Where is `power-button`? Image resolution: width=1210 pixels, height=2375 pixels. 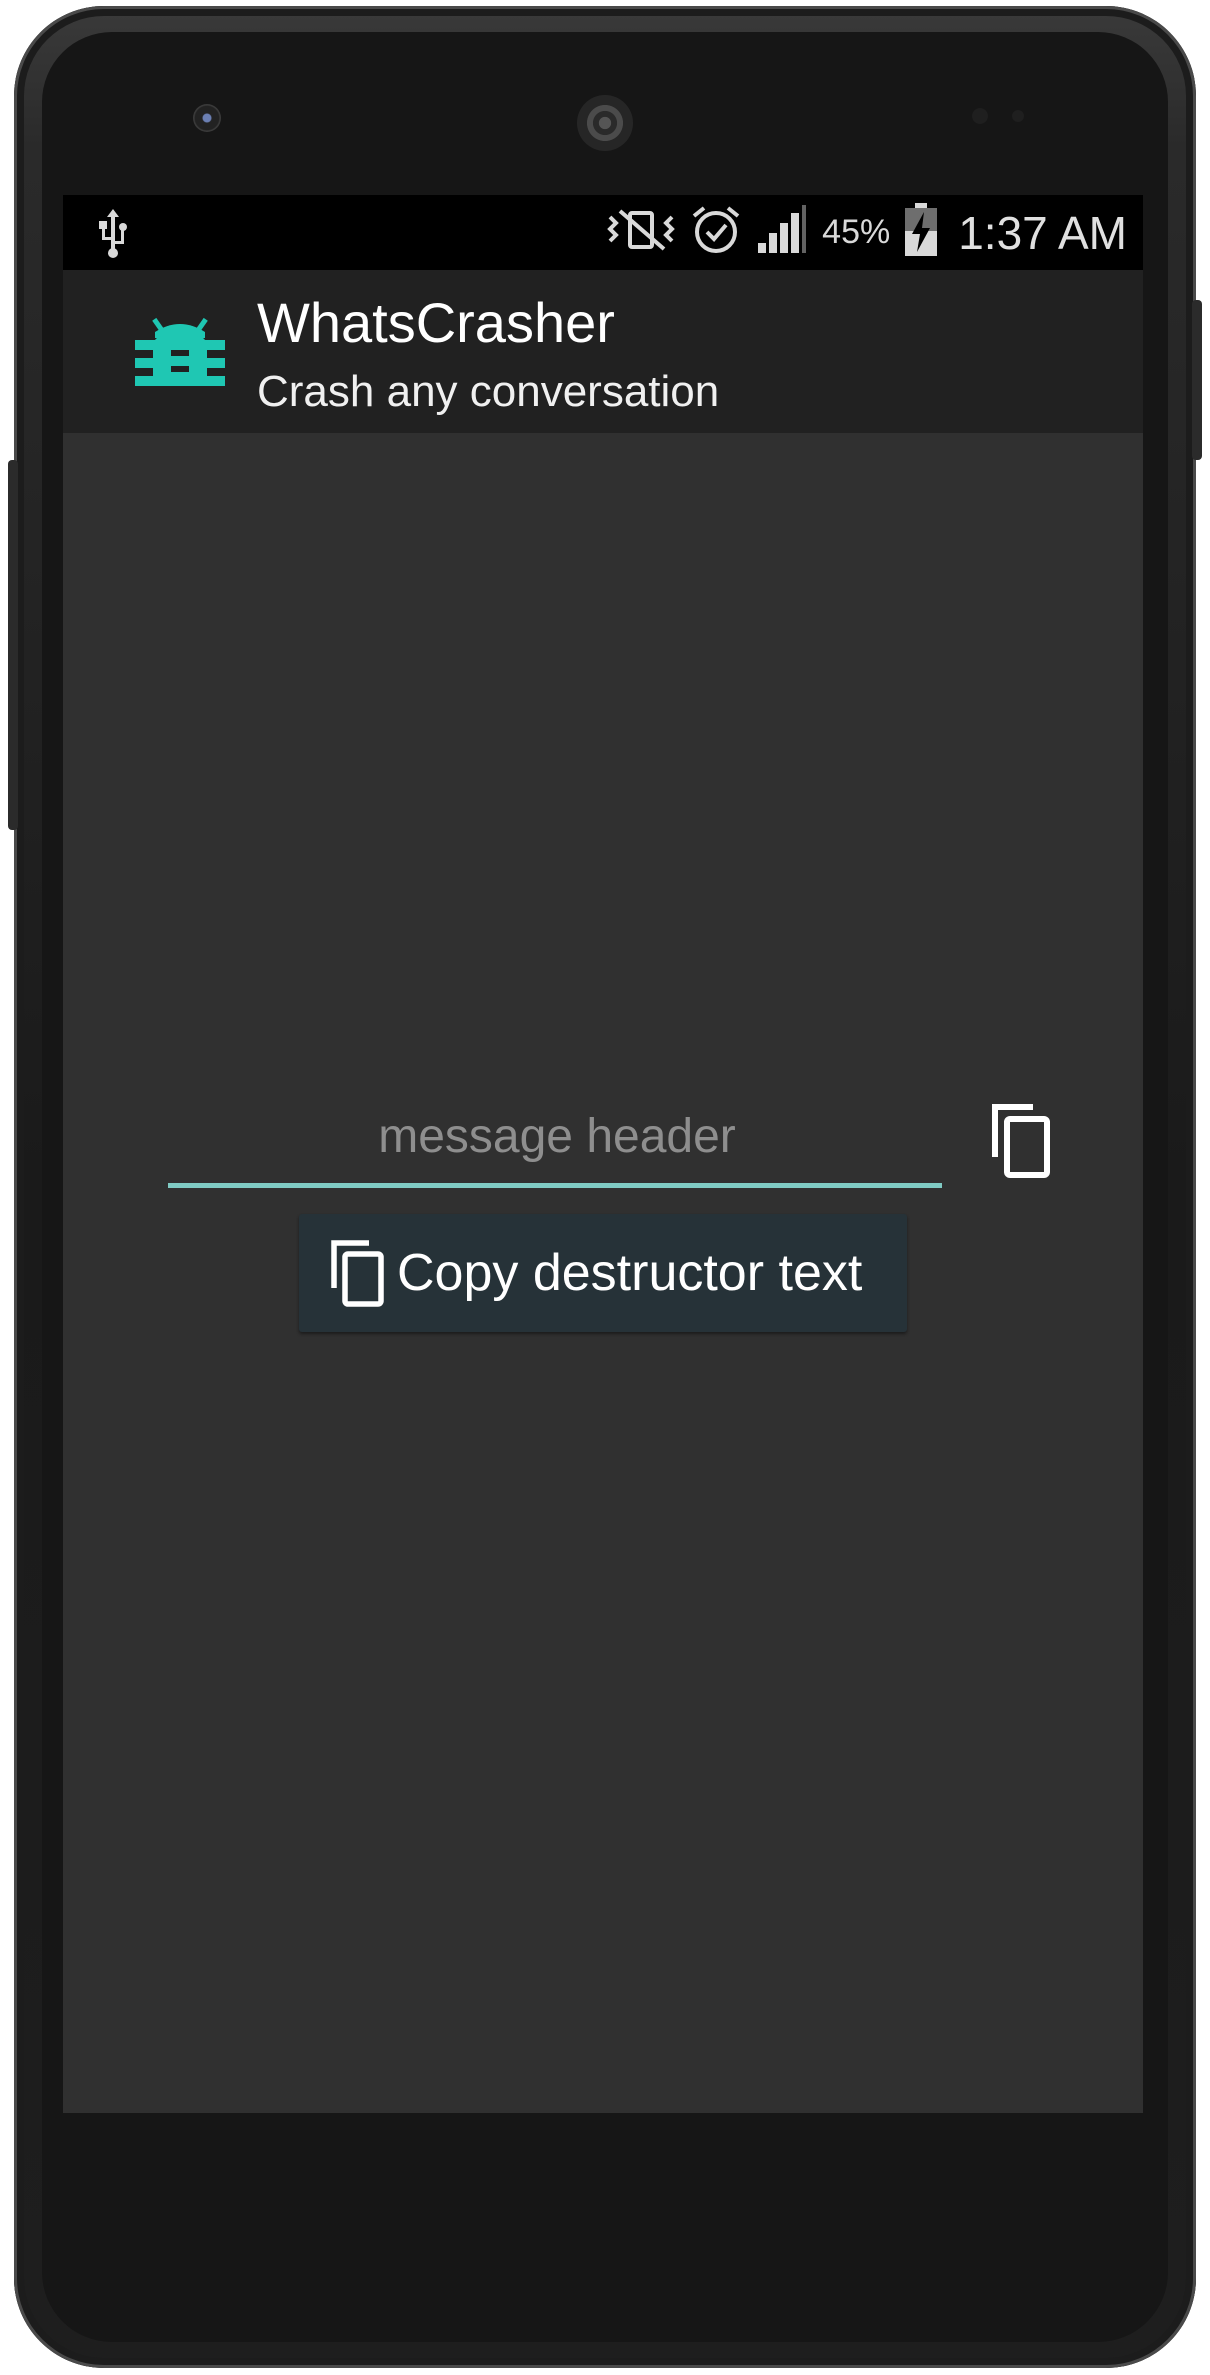 power-button is located at coordinates (1197, 380).